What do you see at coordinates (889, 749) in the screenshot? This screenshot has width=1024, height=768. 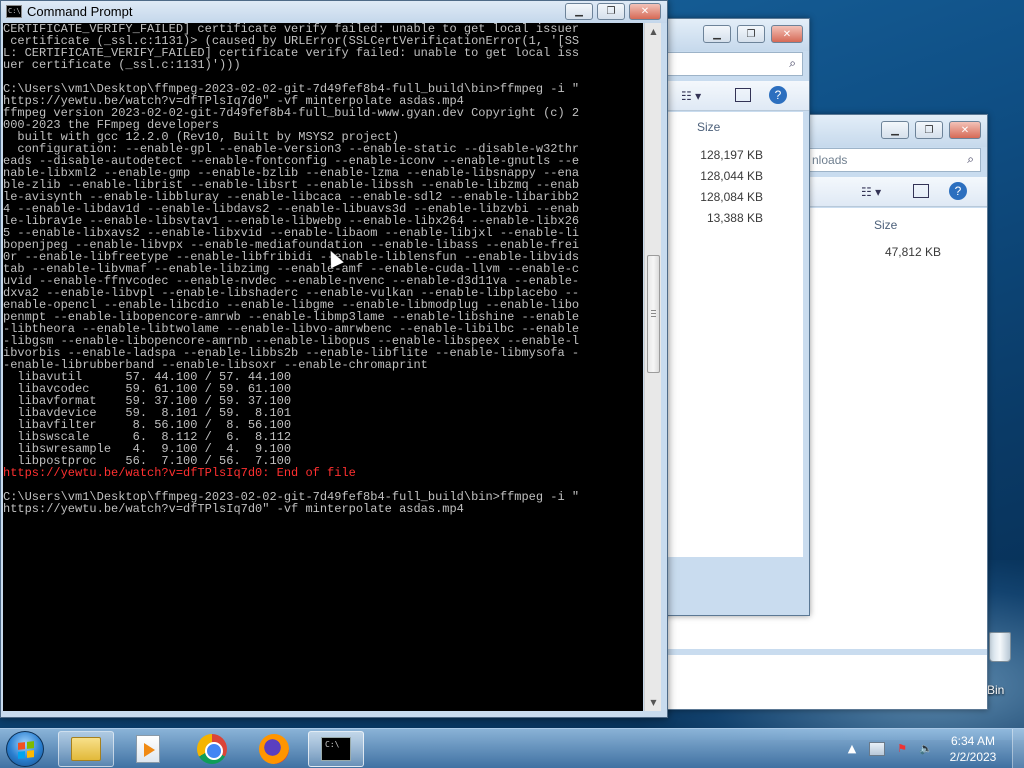 I see `notification-area: ▲ ⚑ 🔈` at bounding box center [889, 749].